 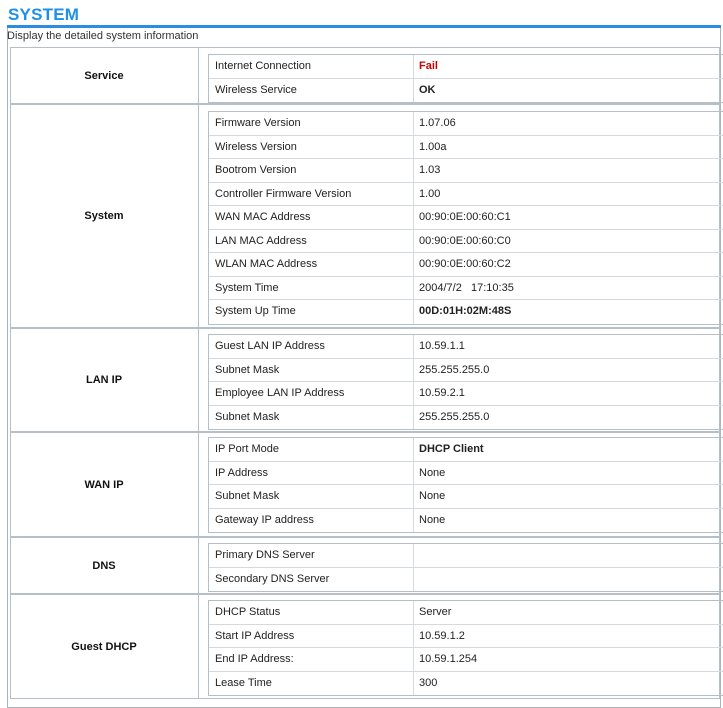 I want to click on row-value: 00:90:0E:00:60:C1, so click(x=465, y=217).